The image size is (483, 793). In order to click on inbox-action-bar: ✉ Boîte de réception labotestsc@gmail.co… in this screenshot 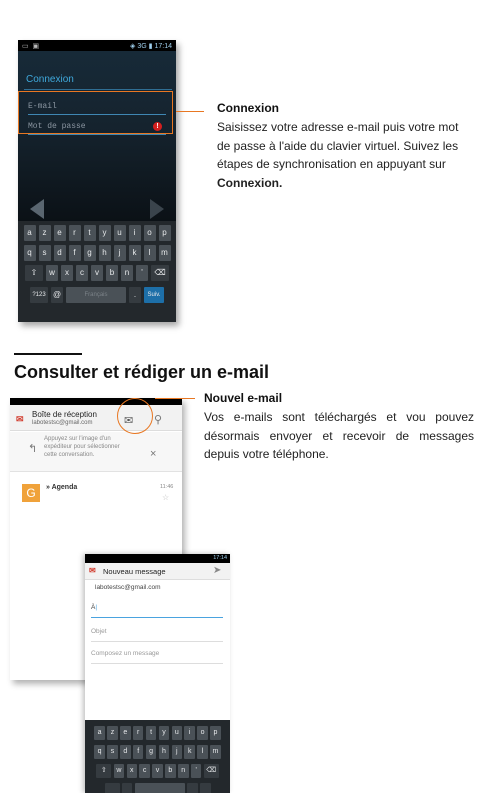, I will do `click(96, 418)`.